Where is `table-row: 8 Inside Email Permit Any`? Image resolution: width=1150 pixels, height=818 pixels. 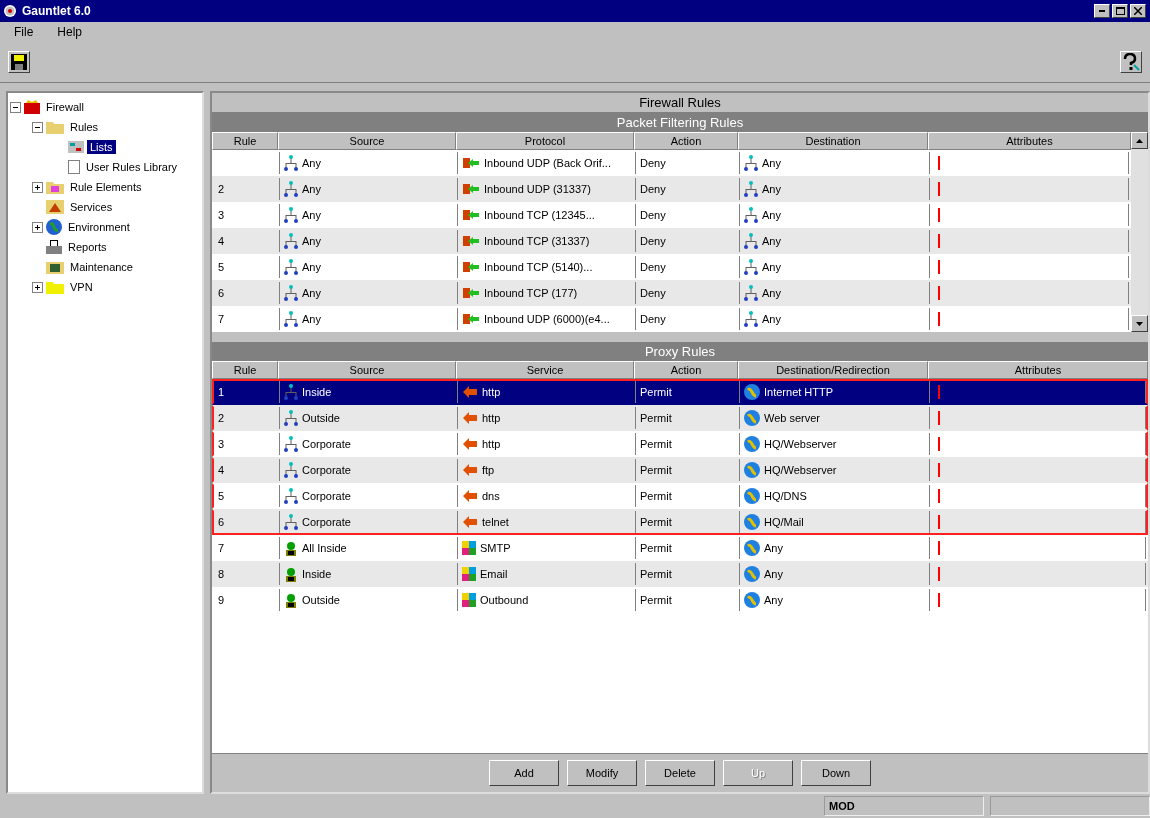
table-row: 8 Inside Email Permit Any is located at coordinates (680, 574).